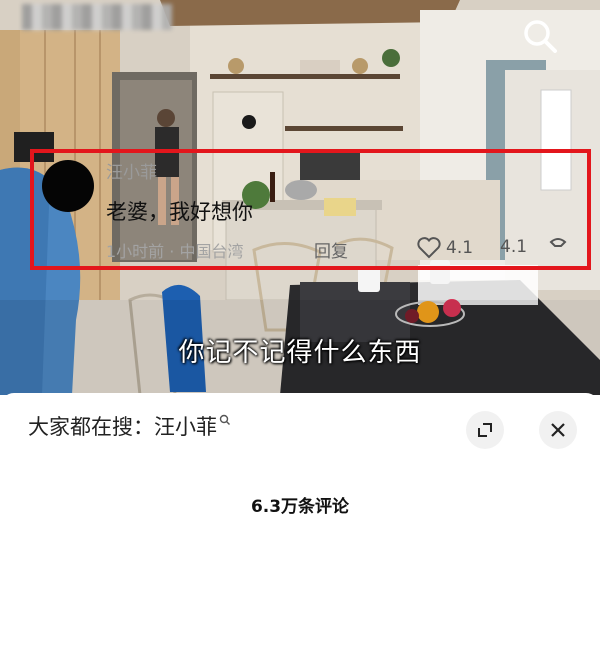 This screenshot has height=668, width=600. What do you see at coordinates (331, 249) in the screenshot?
I see `reply-button: 回复` at bounding box center [331, 249].